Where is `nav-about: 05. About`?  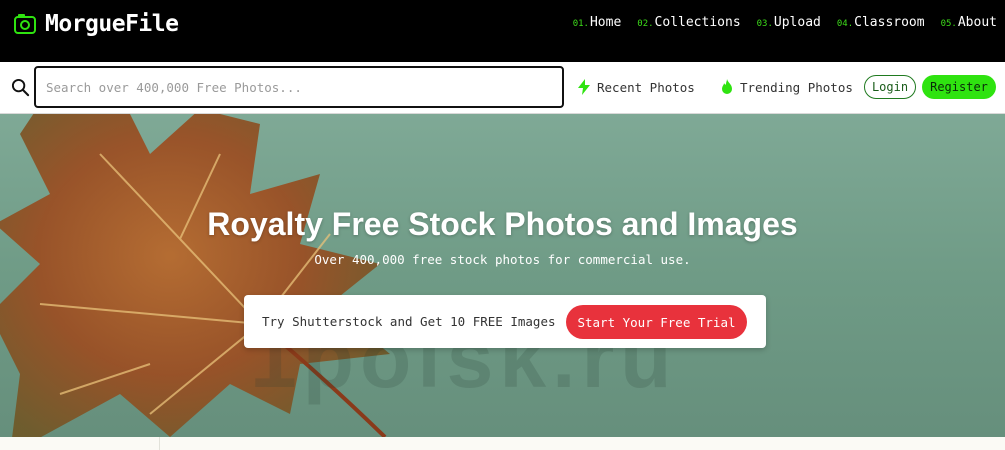 nav-about: 05. About is located at coordinates (969, 22).